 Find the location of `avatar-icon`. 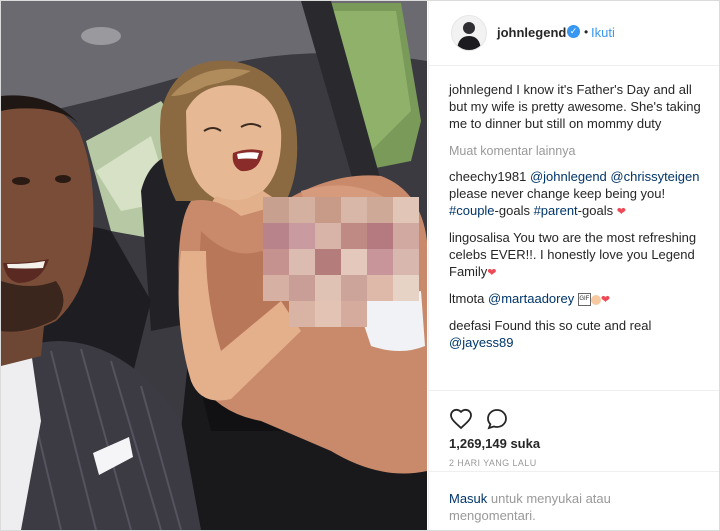

avatar-icon is located at coordinates (469, 36).